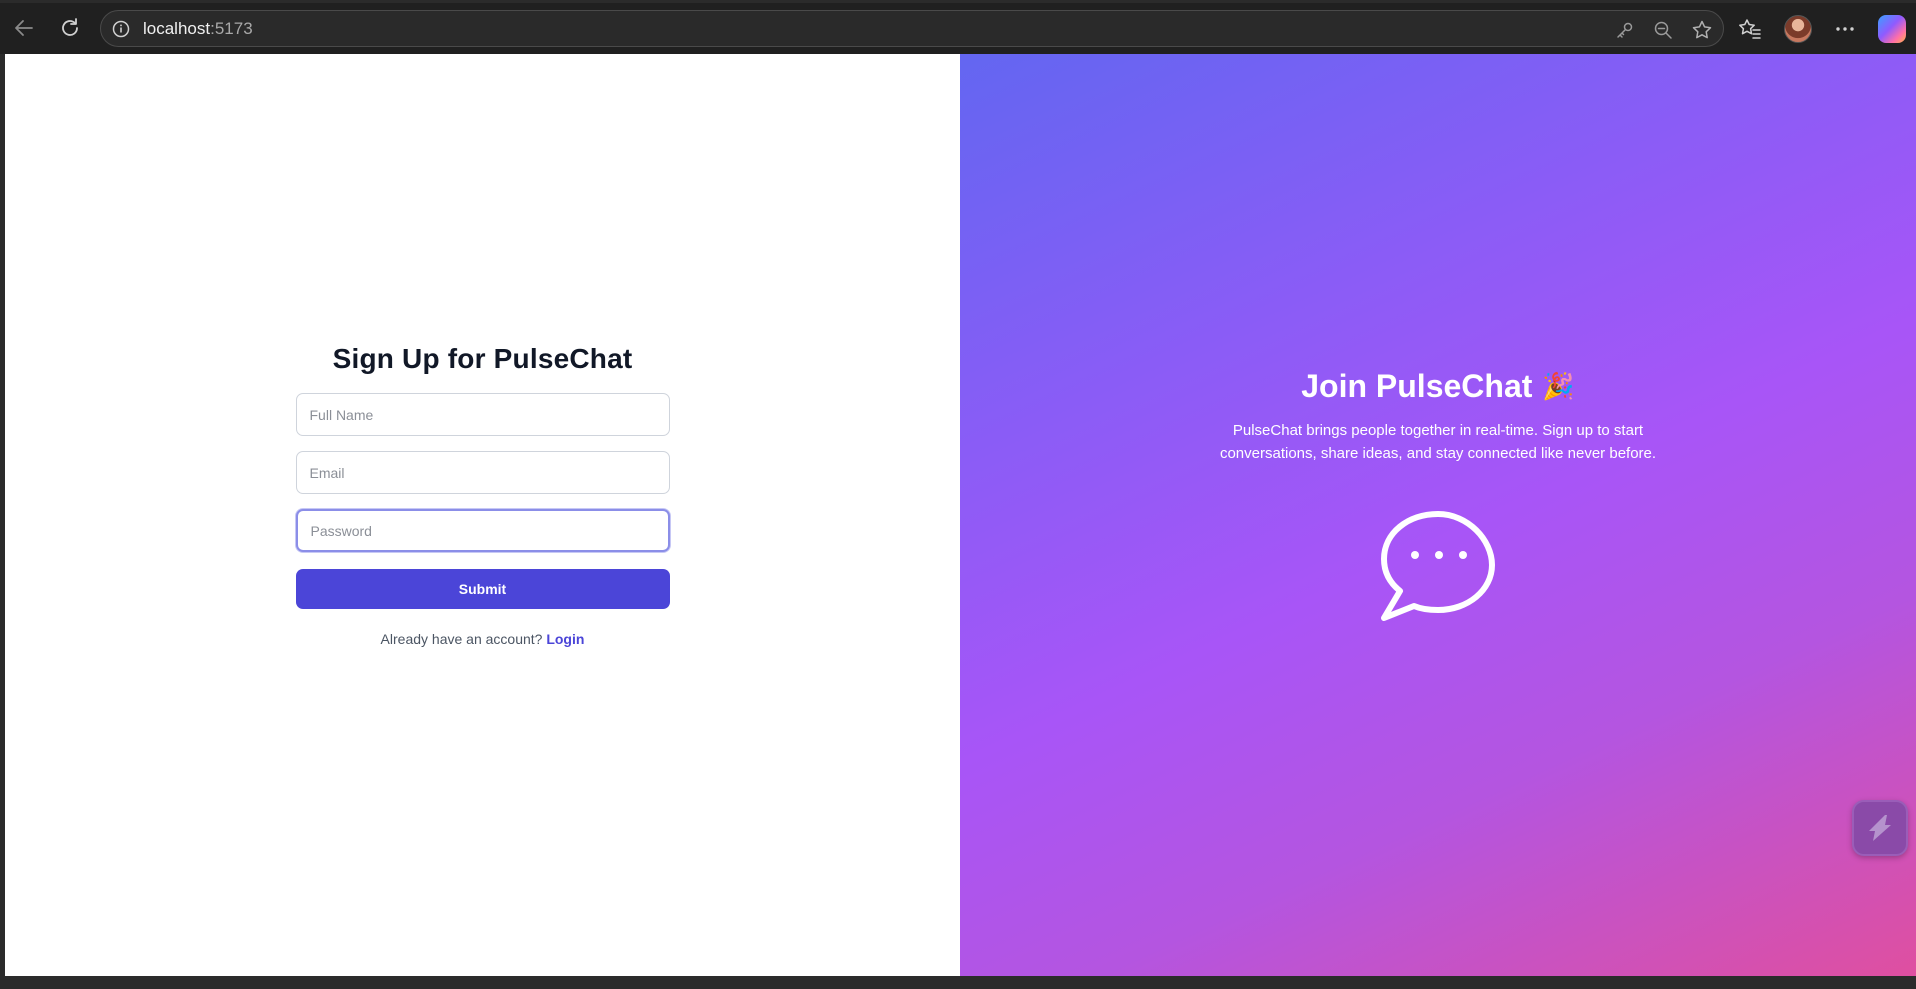 The image size is (1916, 989). What do you see at coordinates (912, 28) in the screenshot?
I see `address-bar: localhost:5173` at bounding box center [912, 28].